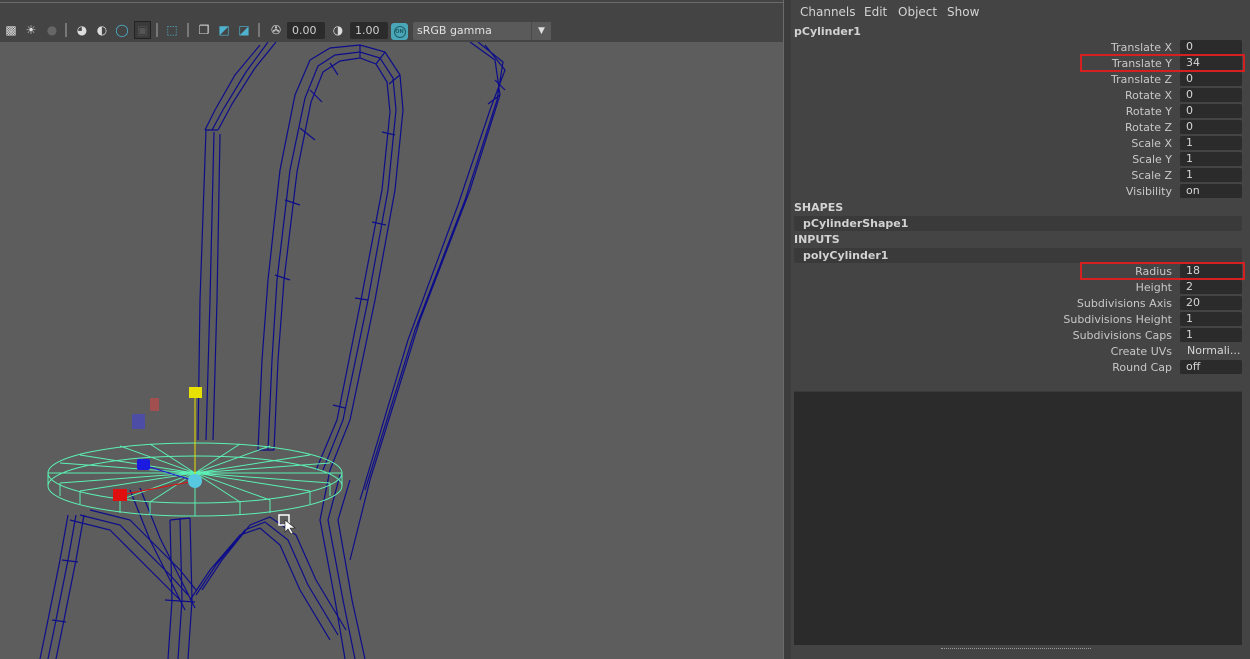 Image resolution: width=1250 pixels, height=659 pixels. What do you see at coordinates (244, 30) in the screenshot?
I see `xray-icon: ◪` at bounding box center [244, 30].